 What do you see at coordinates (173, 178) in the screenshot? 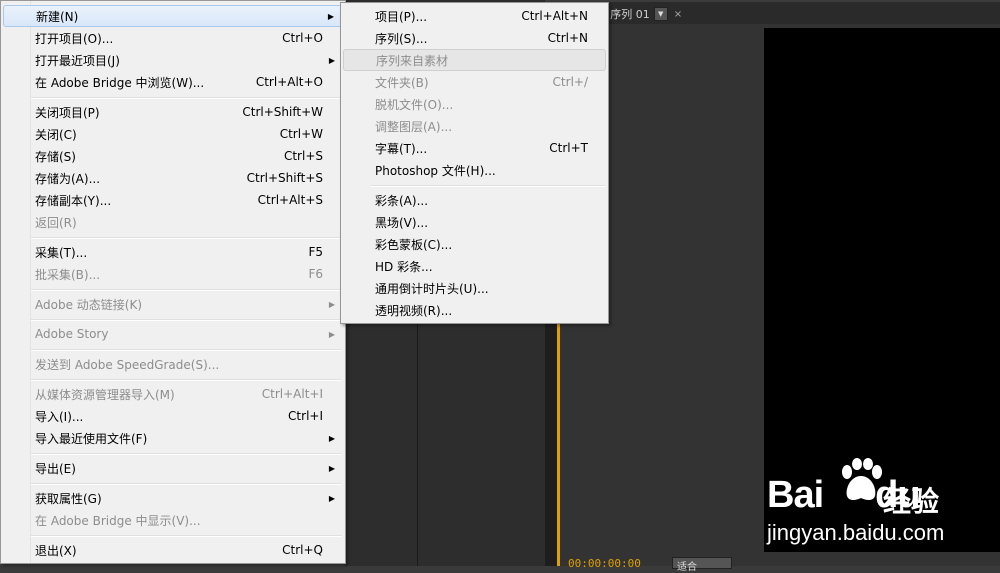
I see `file-menu-item: 存储为(A)... Ctrl+Shift+S` at bounding box center [173, 178].